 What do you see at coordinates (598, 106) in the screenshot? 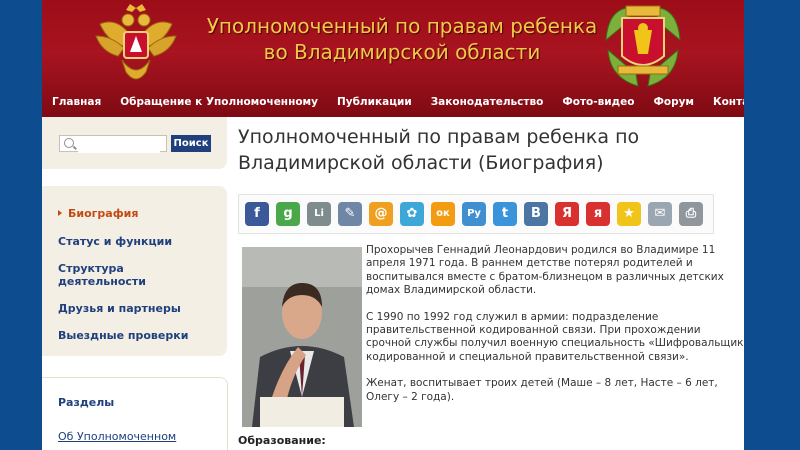
I see `nav-item-photo-video: Фото-видео` at bounding box center [598, 106].